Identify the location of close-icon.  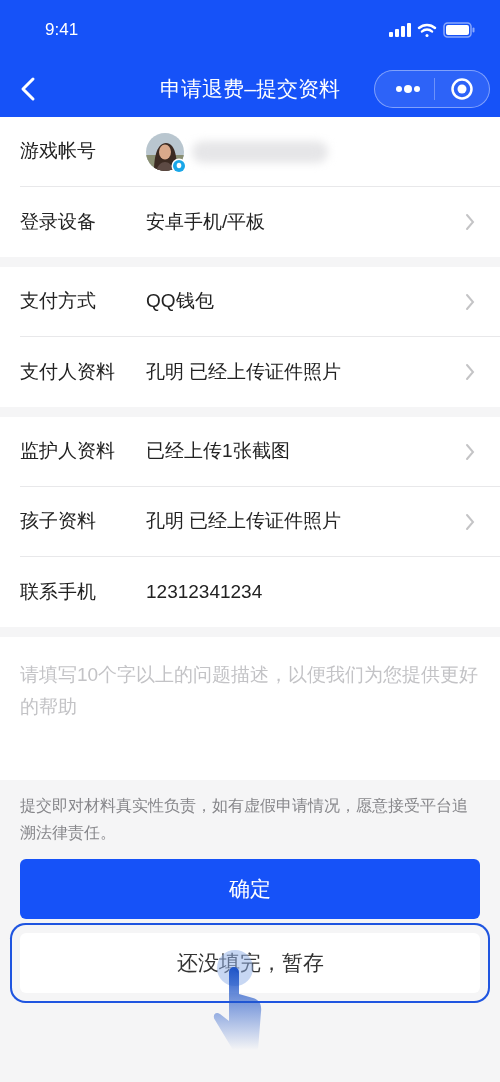
(462, 89).